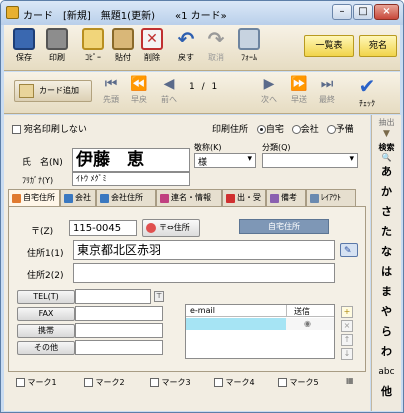 This screenshot has height=413, width=404. What do you see at coordinates (260, 311) in the screenshot?
I see `email-table-header: e-mail 送信` at bounding box center [260, 311].